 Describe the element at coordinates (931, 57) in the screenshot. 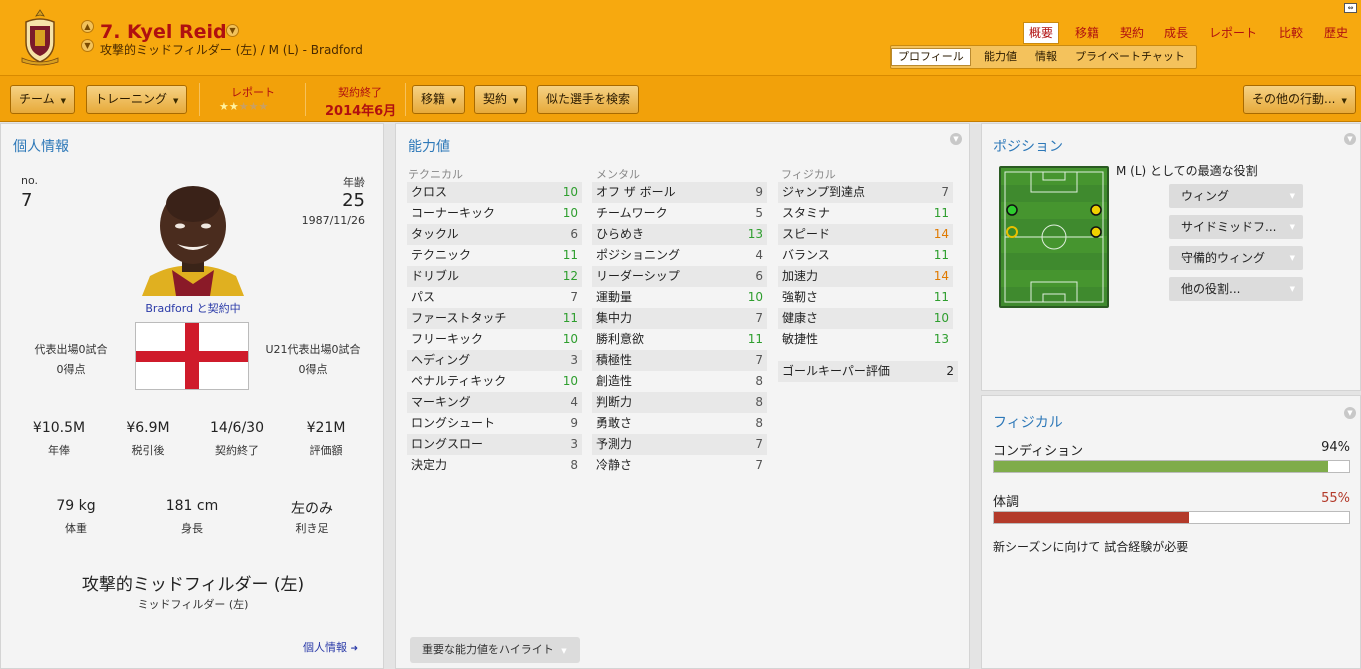

I see `subtab-profile: プロフィール` at that location.